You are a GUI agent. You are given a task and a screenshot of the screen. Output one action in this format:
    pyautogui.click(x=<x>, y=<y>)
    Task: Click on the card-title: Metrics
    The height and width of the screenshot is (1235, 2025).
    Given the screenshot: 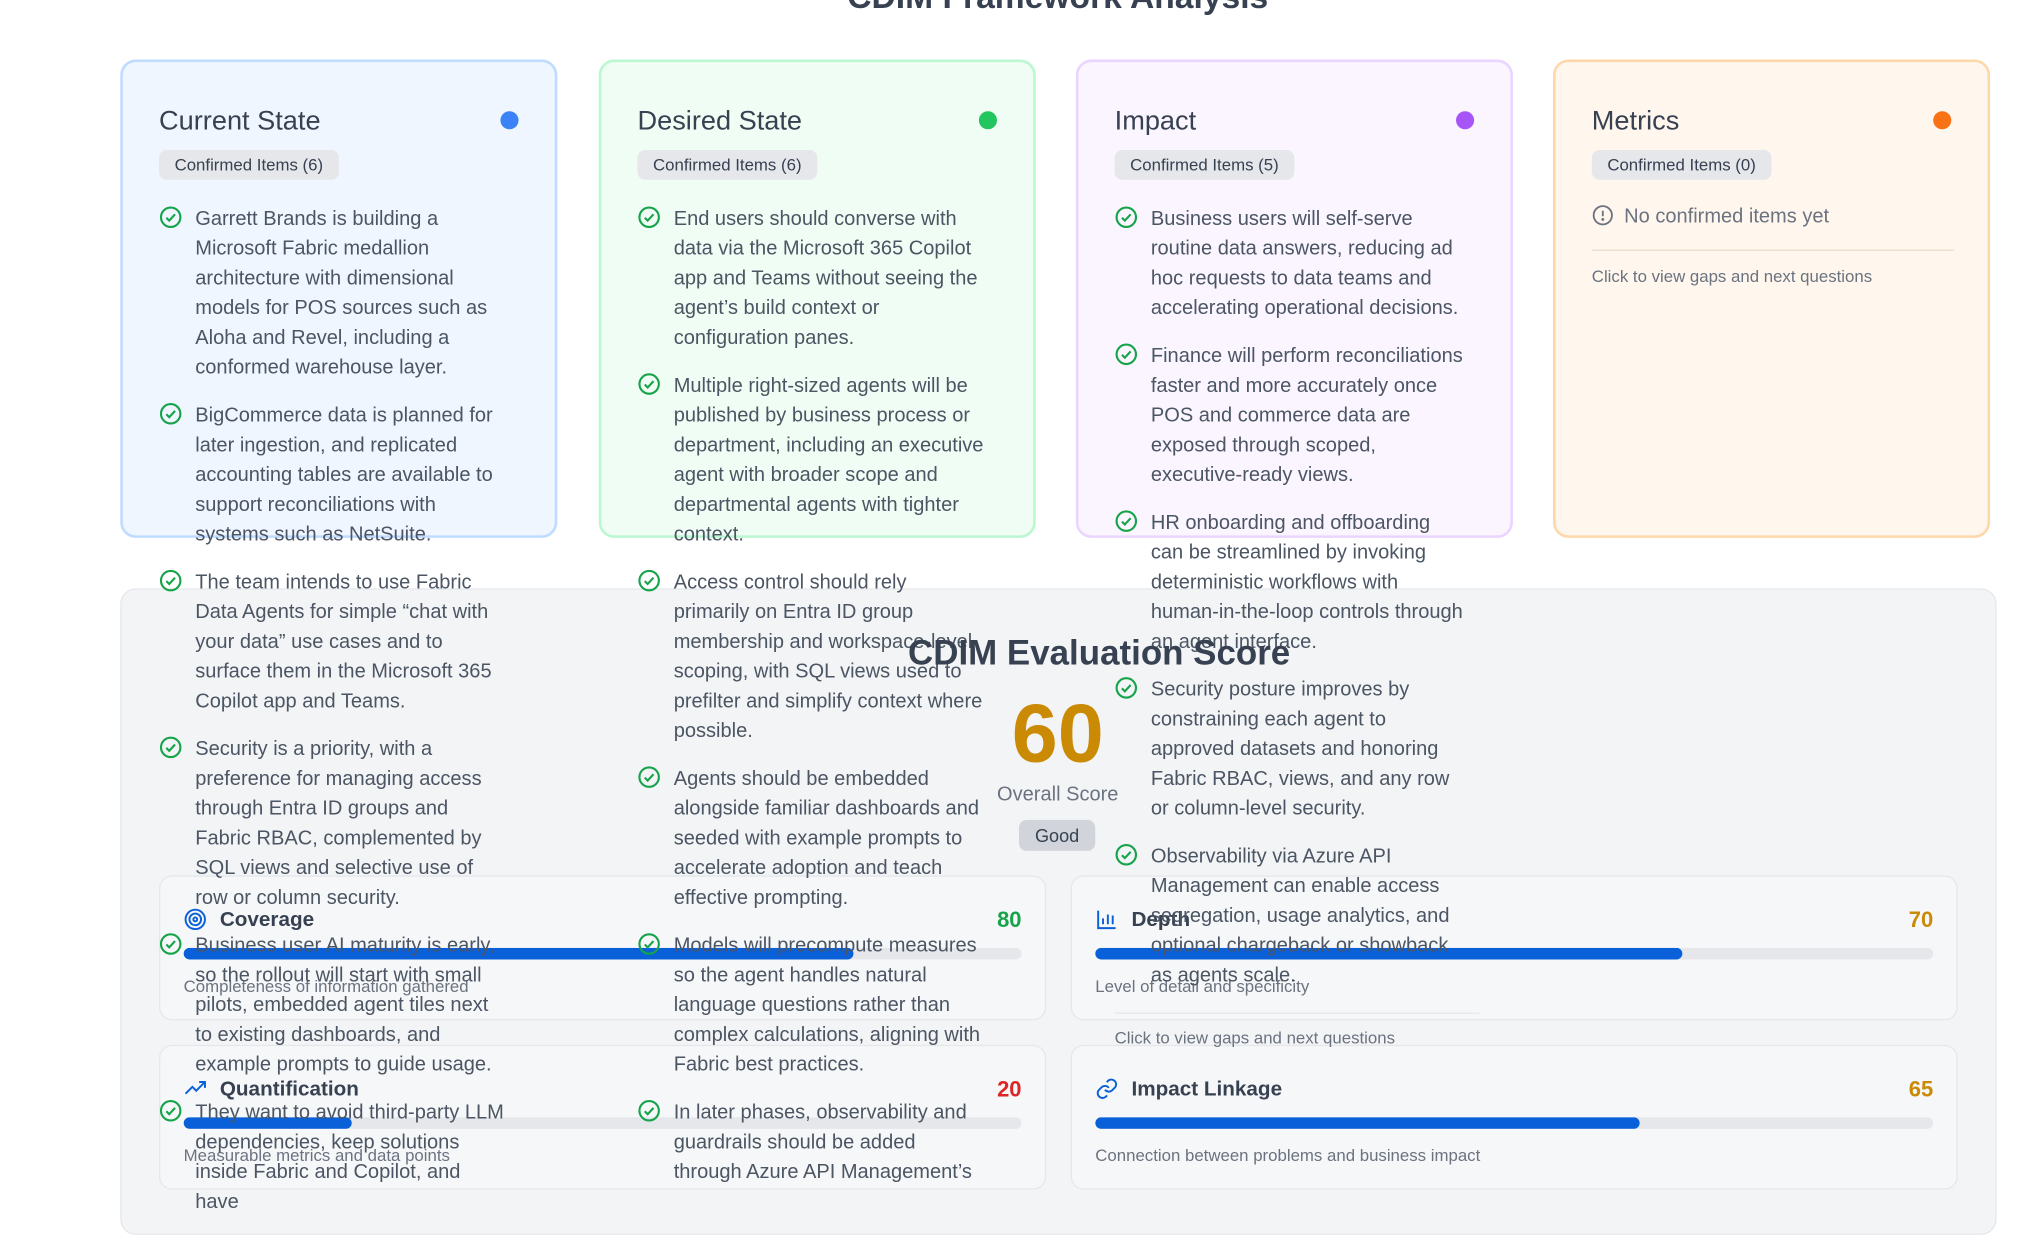 What is the action you would take?
    pyautogui.click(x=1635, y=121)
    